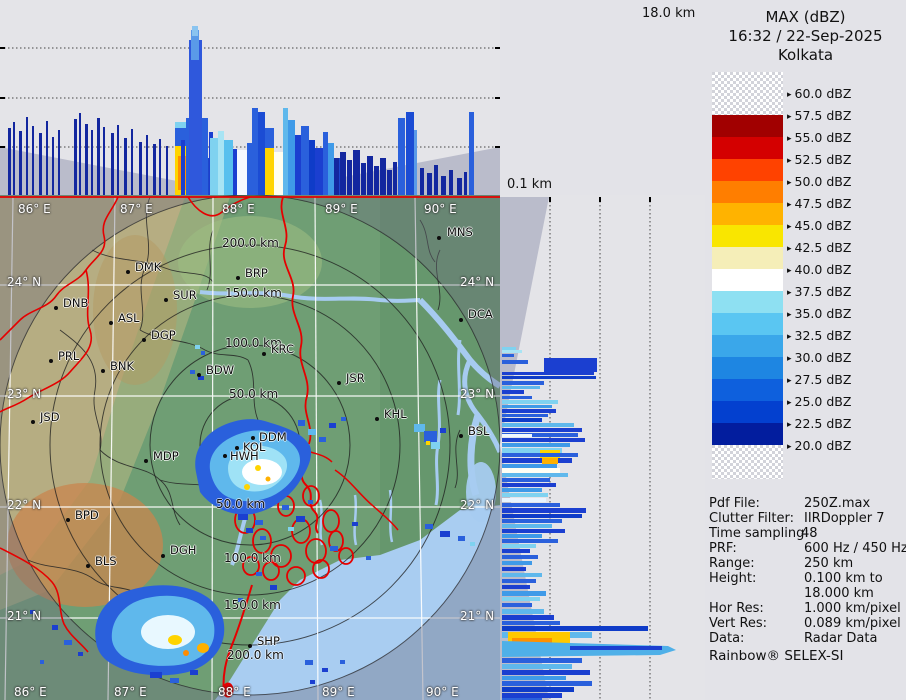 The height and width of the screenshot is (700, 906). Describe the element at coordinates (479, 431) in the screenshot. I see `city-label: BSL` at that location.